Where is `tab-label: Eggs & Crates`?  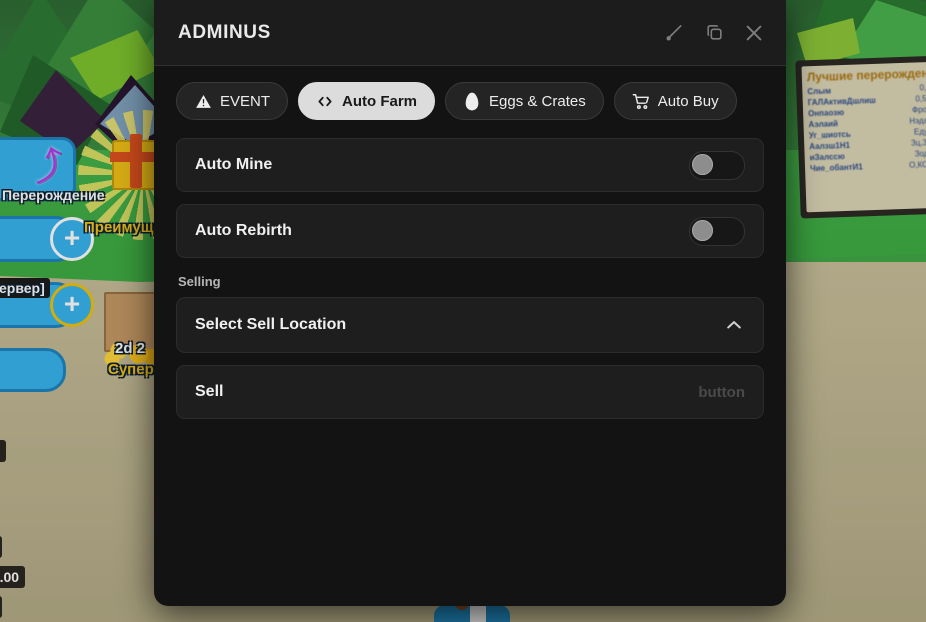 tab-label: Eggs & Crates is located at coordinates (537, 101).